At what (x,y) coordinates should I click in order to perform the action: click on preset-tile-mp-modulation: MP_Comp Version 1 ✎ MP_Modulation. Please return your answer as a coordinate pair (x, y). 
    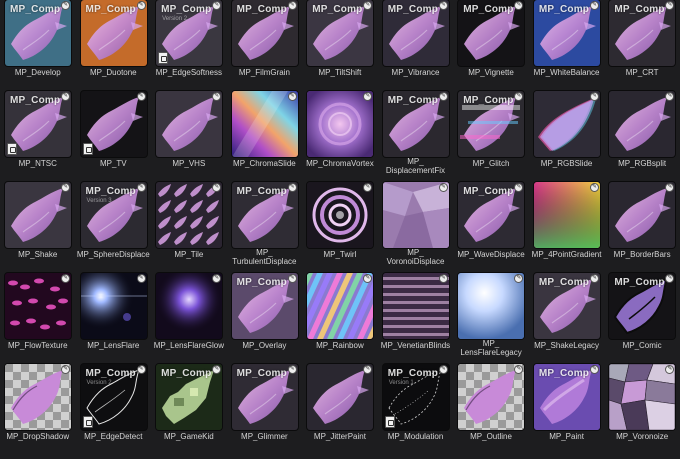
    Looking at the image, I should click on (416, 409).